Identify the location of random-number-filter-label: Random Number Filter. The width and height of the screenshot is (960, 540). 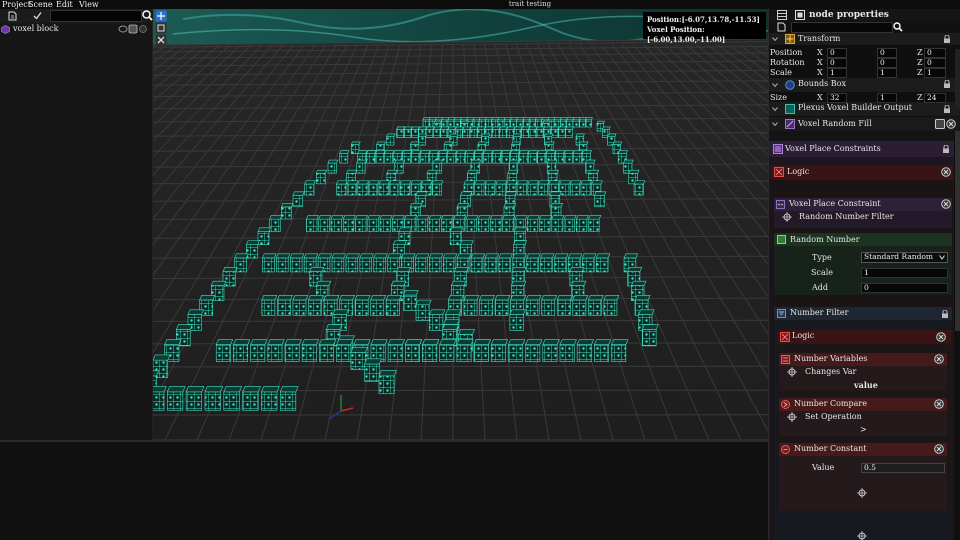
(846, 216).